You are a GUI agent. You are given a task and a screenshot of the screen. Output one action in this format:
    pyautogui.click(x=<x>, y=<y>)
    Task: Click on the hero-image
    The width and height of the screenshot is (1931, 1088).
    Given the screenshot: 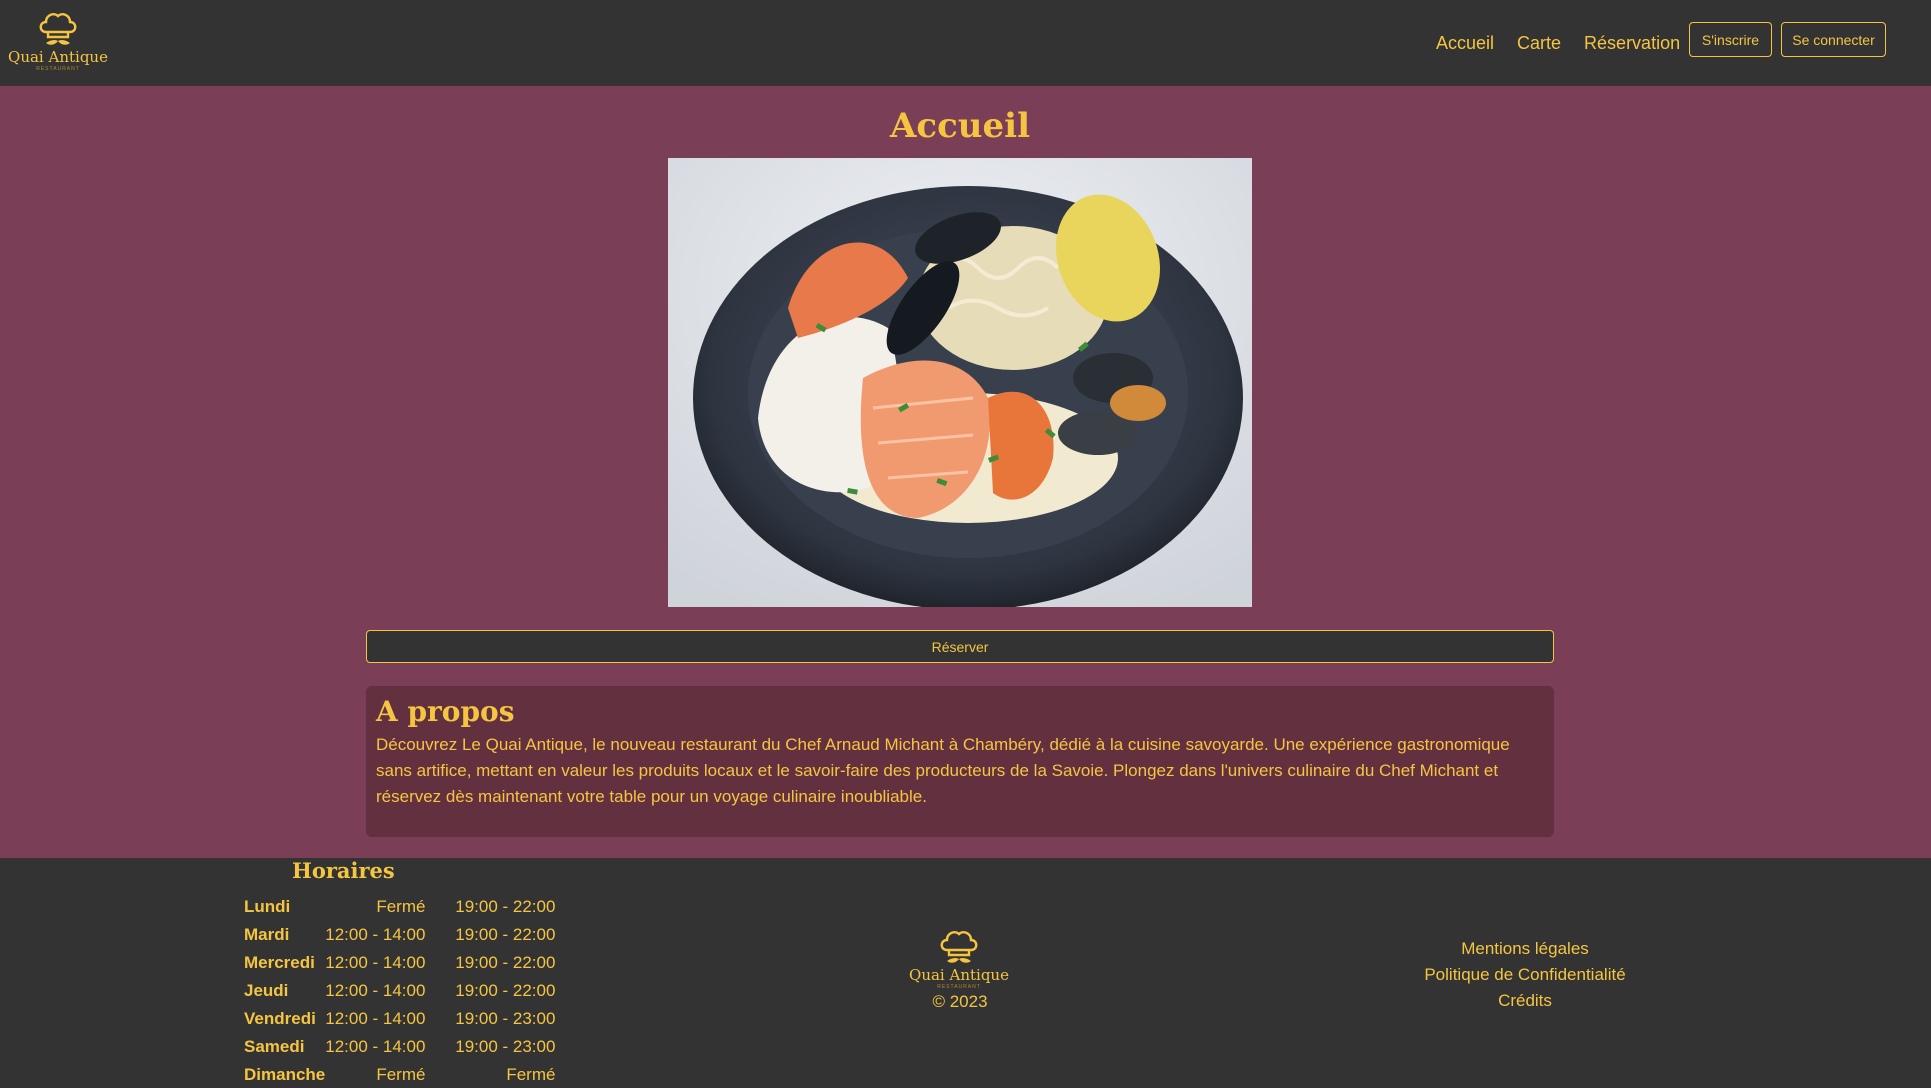 What is the action you would take?
    pyautogui.click(x=960, y=382)
    